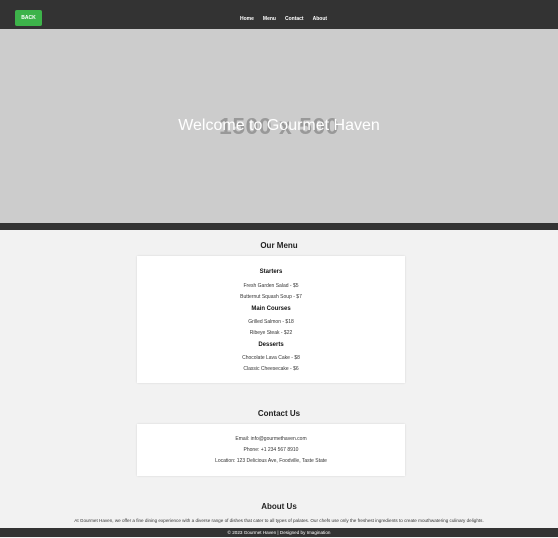  I want to click on top-navbar: BACK Home Menu Contact About, so click(279, 14).